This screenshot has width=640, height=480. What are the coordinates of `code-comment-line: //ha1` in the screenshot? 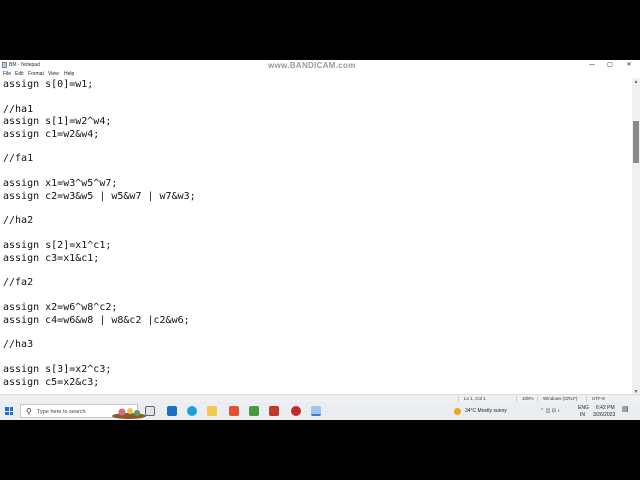 It's located at (18, 109).